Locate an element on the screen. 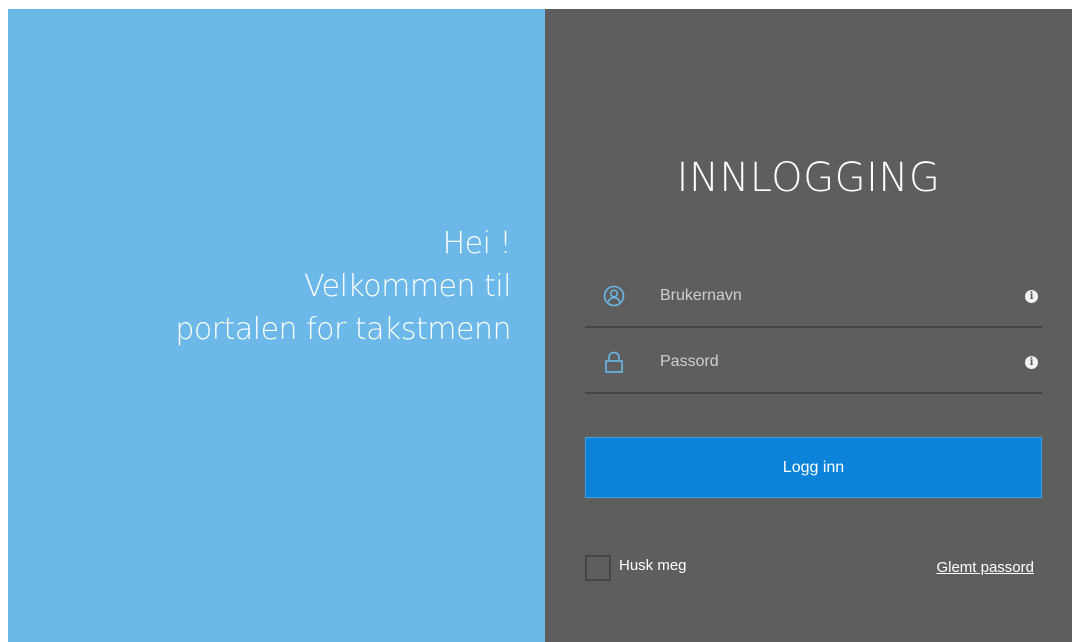  remember-me-checkbox is located at coordinates (598, 568).